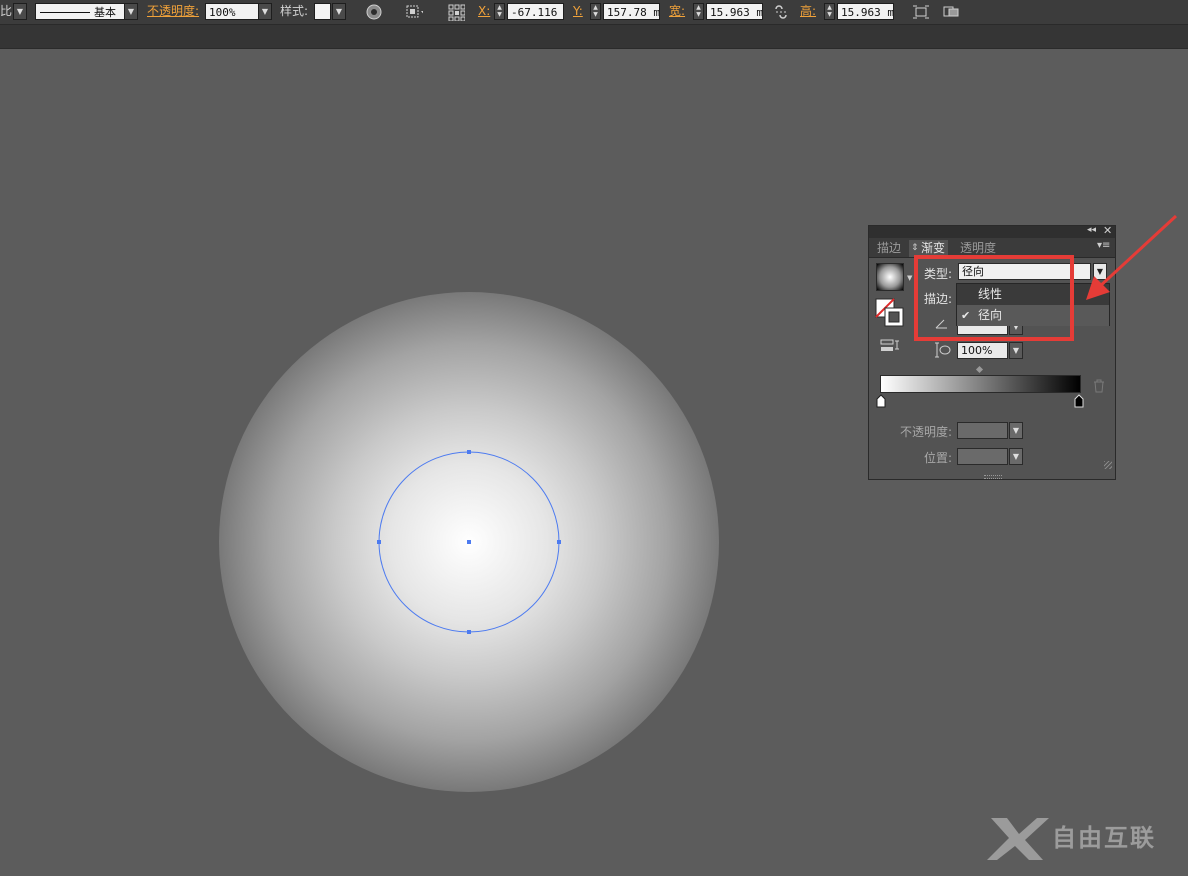  I want to click on gradient-stop-black, so click(1079, 401).